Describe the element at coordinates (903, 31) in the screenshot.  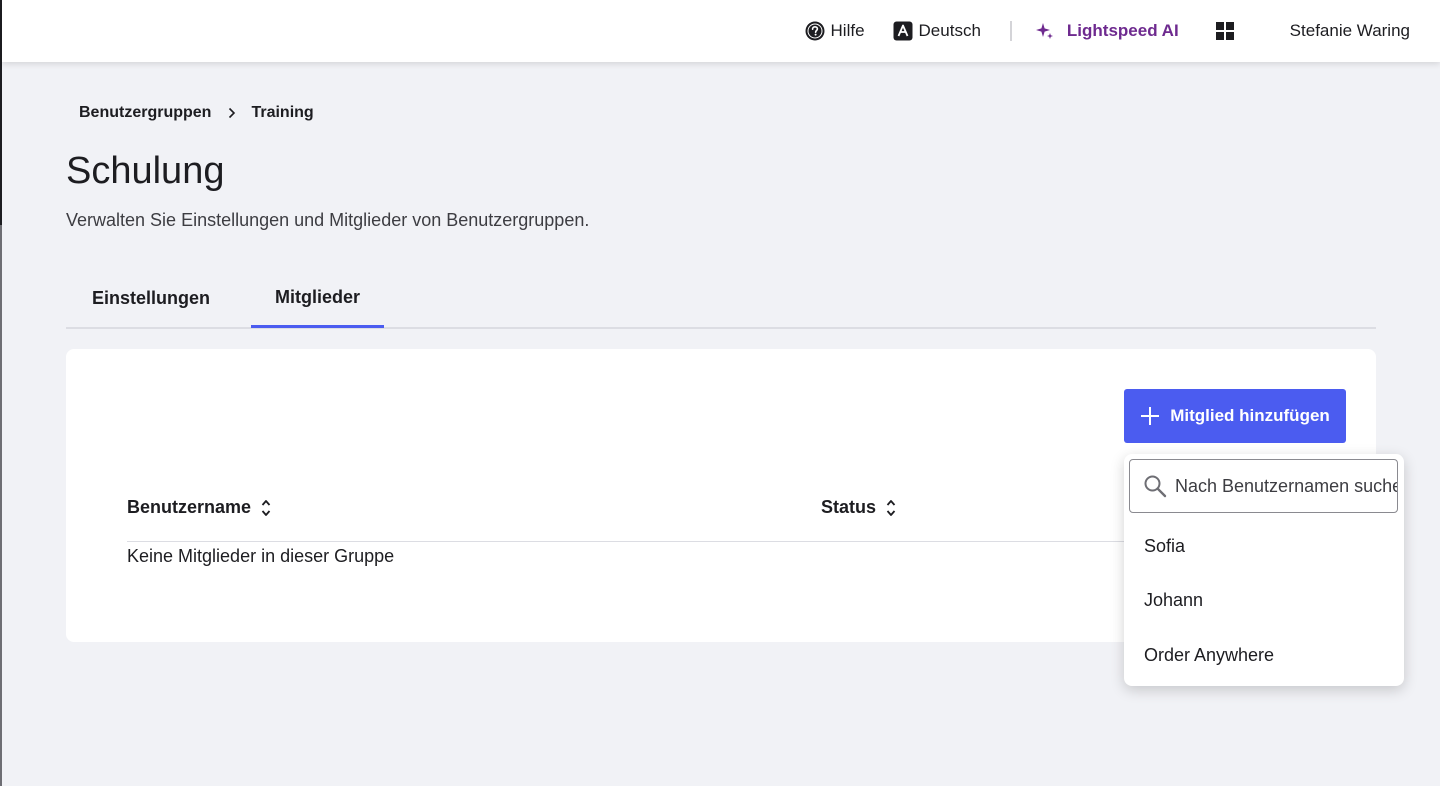
I see `letter-a-icon` at that location.